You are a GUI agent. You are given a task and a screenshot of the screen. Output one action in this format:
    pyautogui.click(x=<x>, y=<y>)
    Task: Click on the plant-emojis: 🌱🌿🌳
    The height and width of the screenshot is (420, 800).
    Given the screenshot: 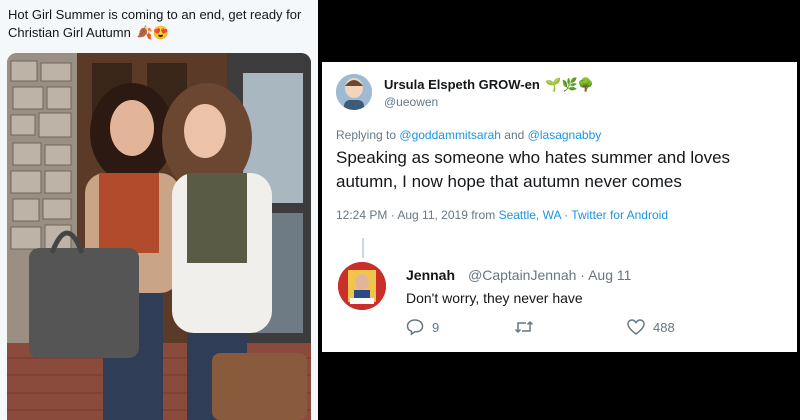 What is the action you would take?
    pyautogui.click(x=569, y=84)
    